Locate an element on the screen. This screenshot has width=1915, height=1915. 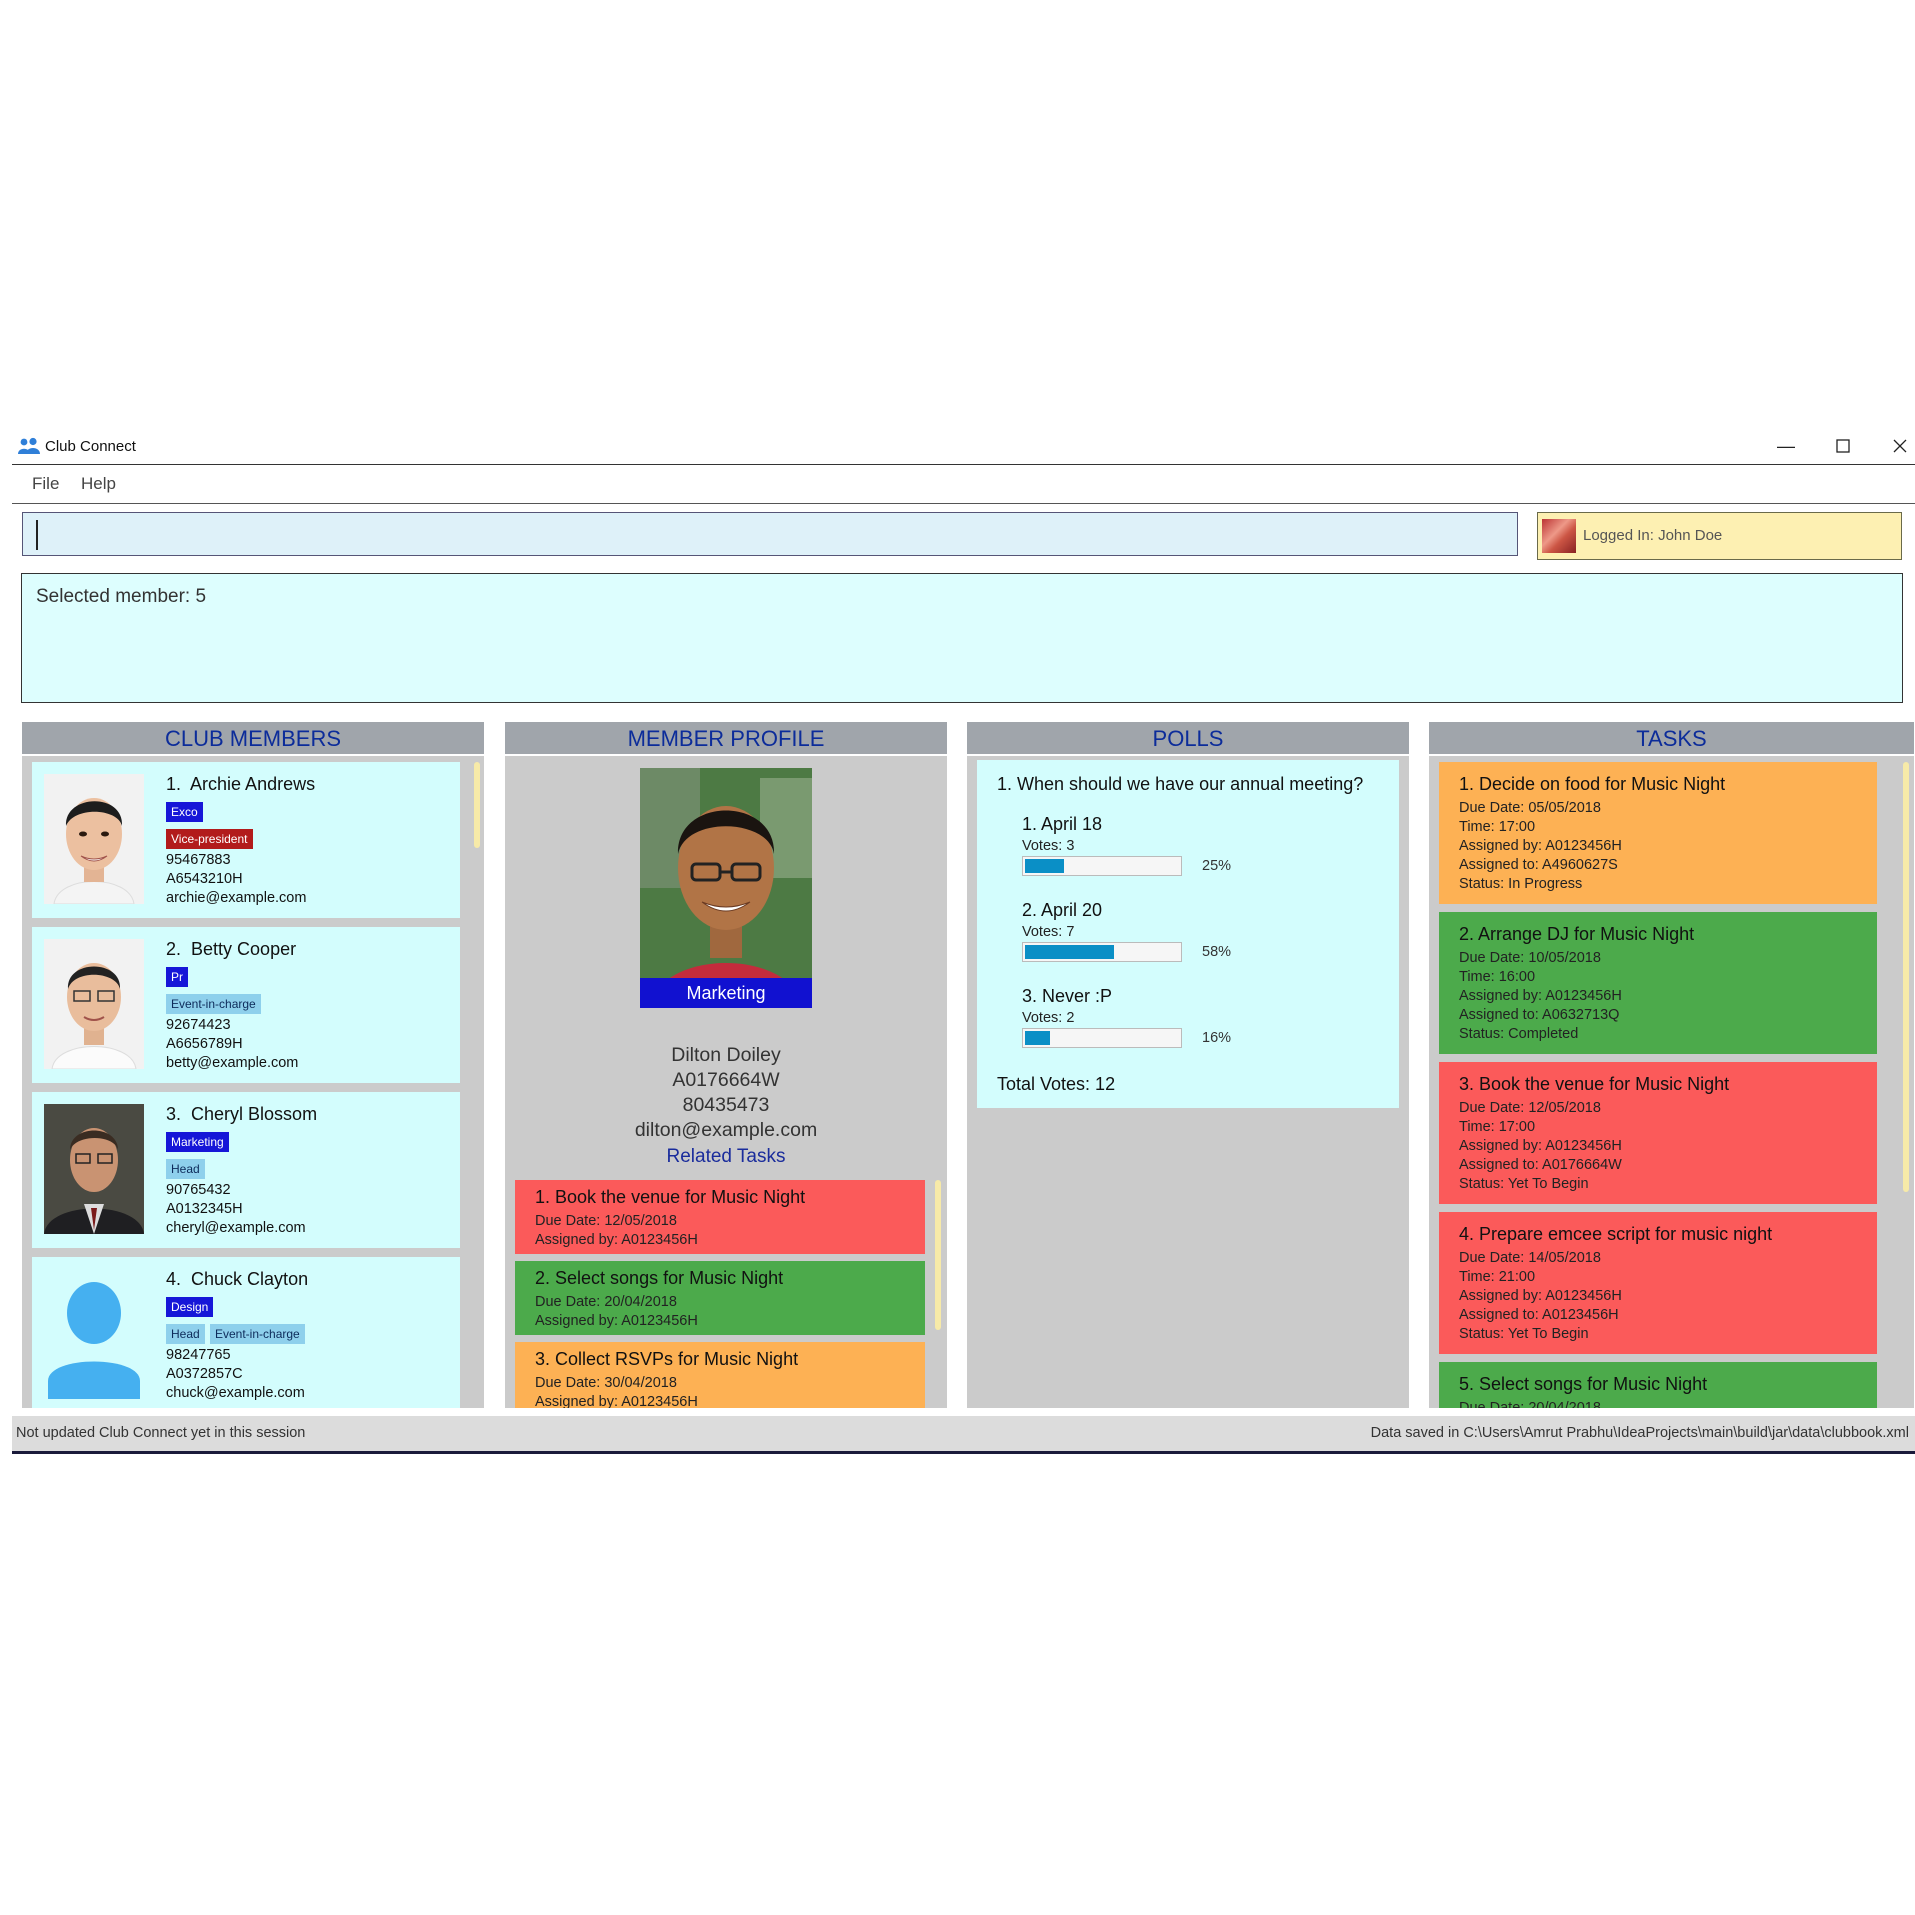
menu-file: File is located at coordinates (45, 484).